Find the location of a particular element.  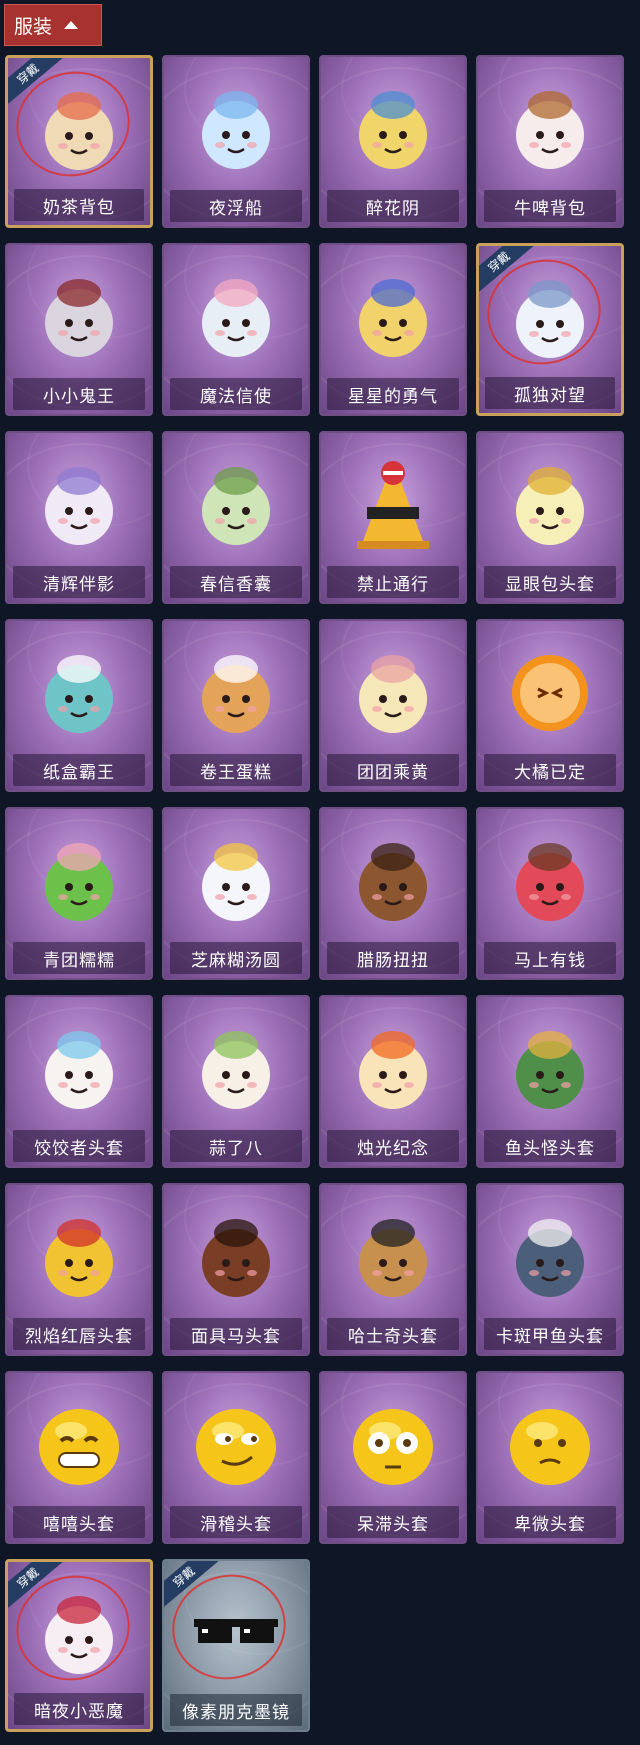

item-card: 禁止通行 is located at coordinates (393, 517).